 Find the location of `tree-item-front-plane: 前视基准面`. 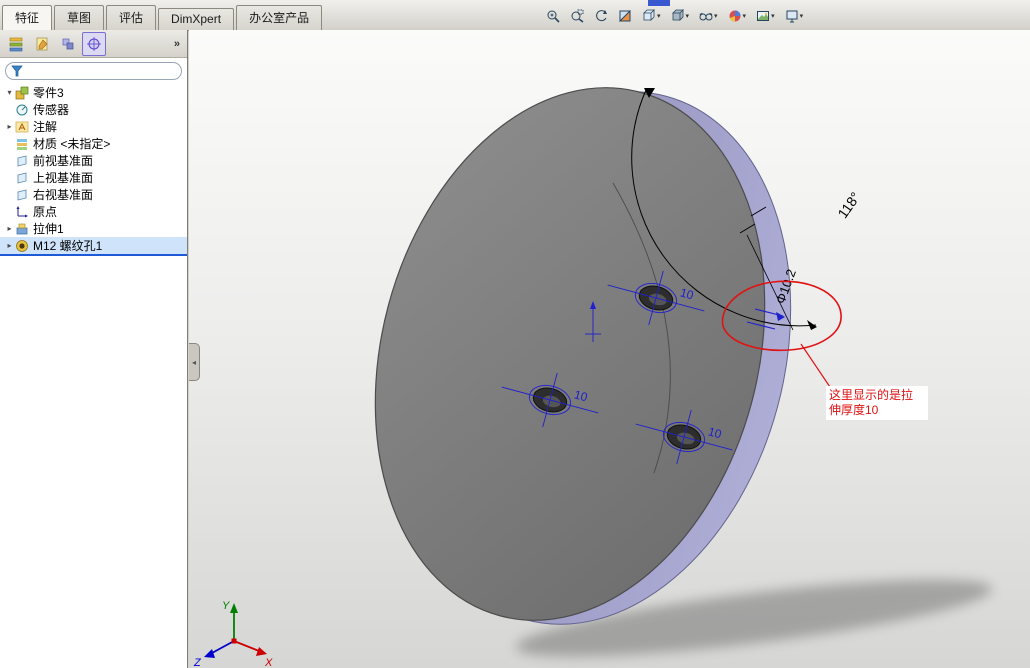

tree-item-front-plane: 前视基准面 is located at coordinates (93, 160).